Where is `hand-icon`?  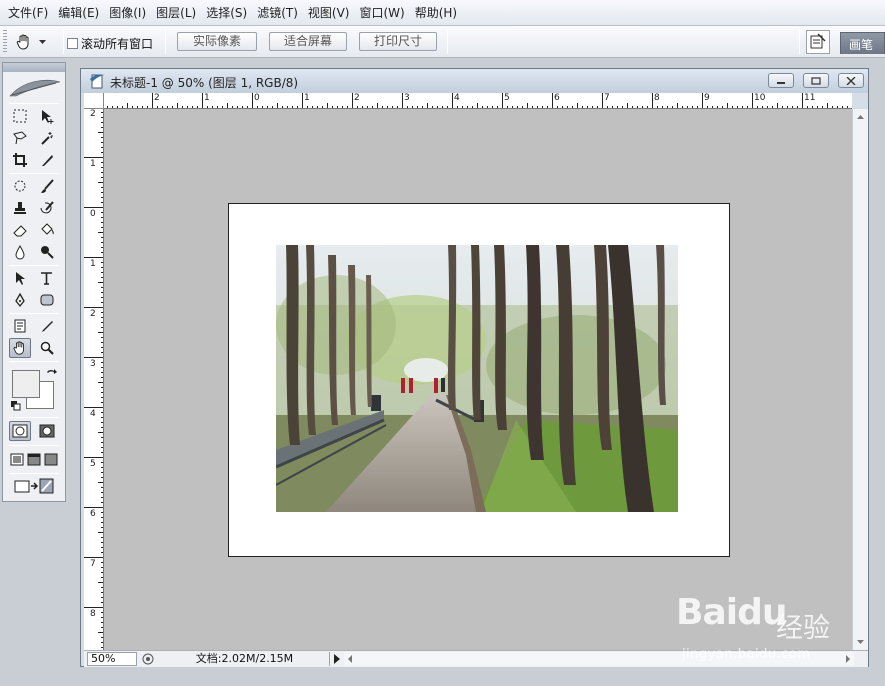 hand-icon is located at coordinates (18, 348).